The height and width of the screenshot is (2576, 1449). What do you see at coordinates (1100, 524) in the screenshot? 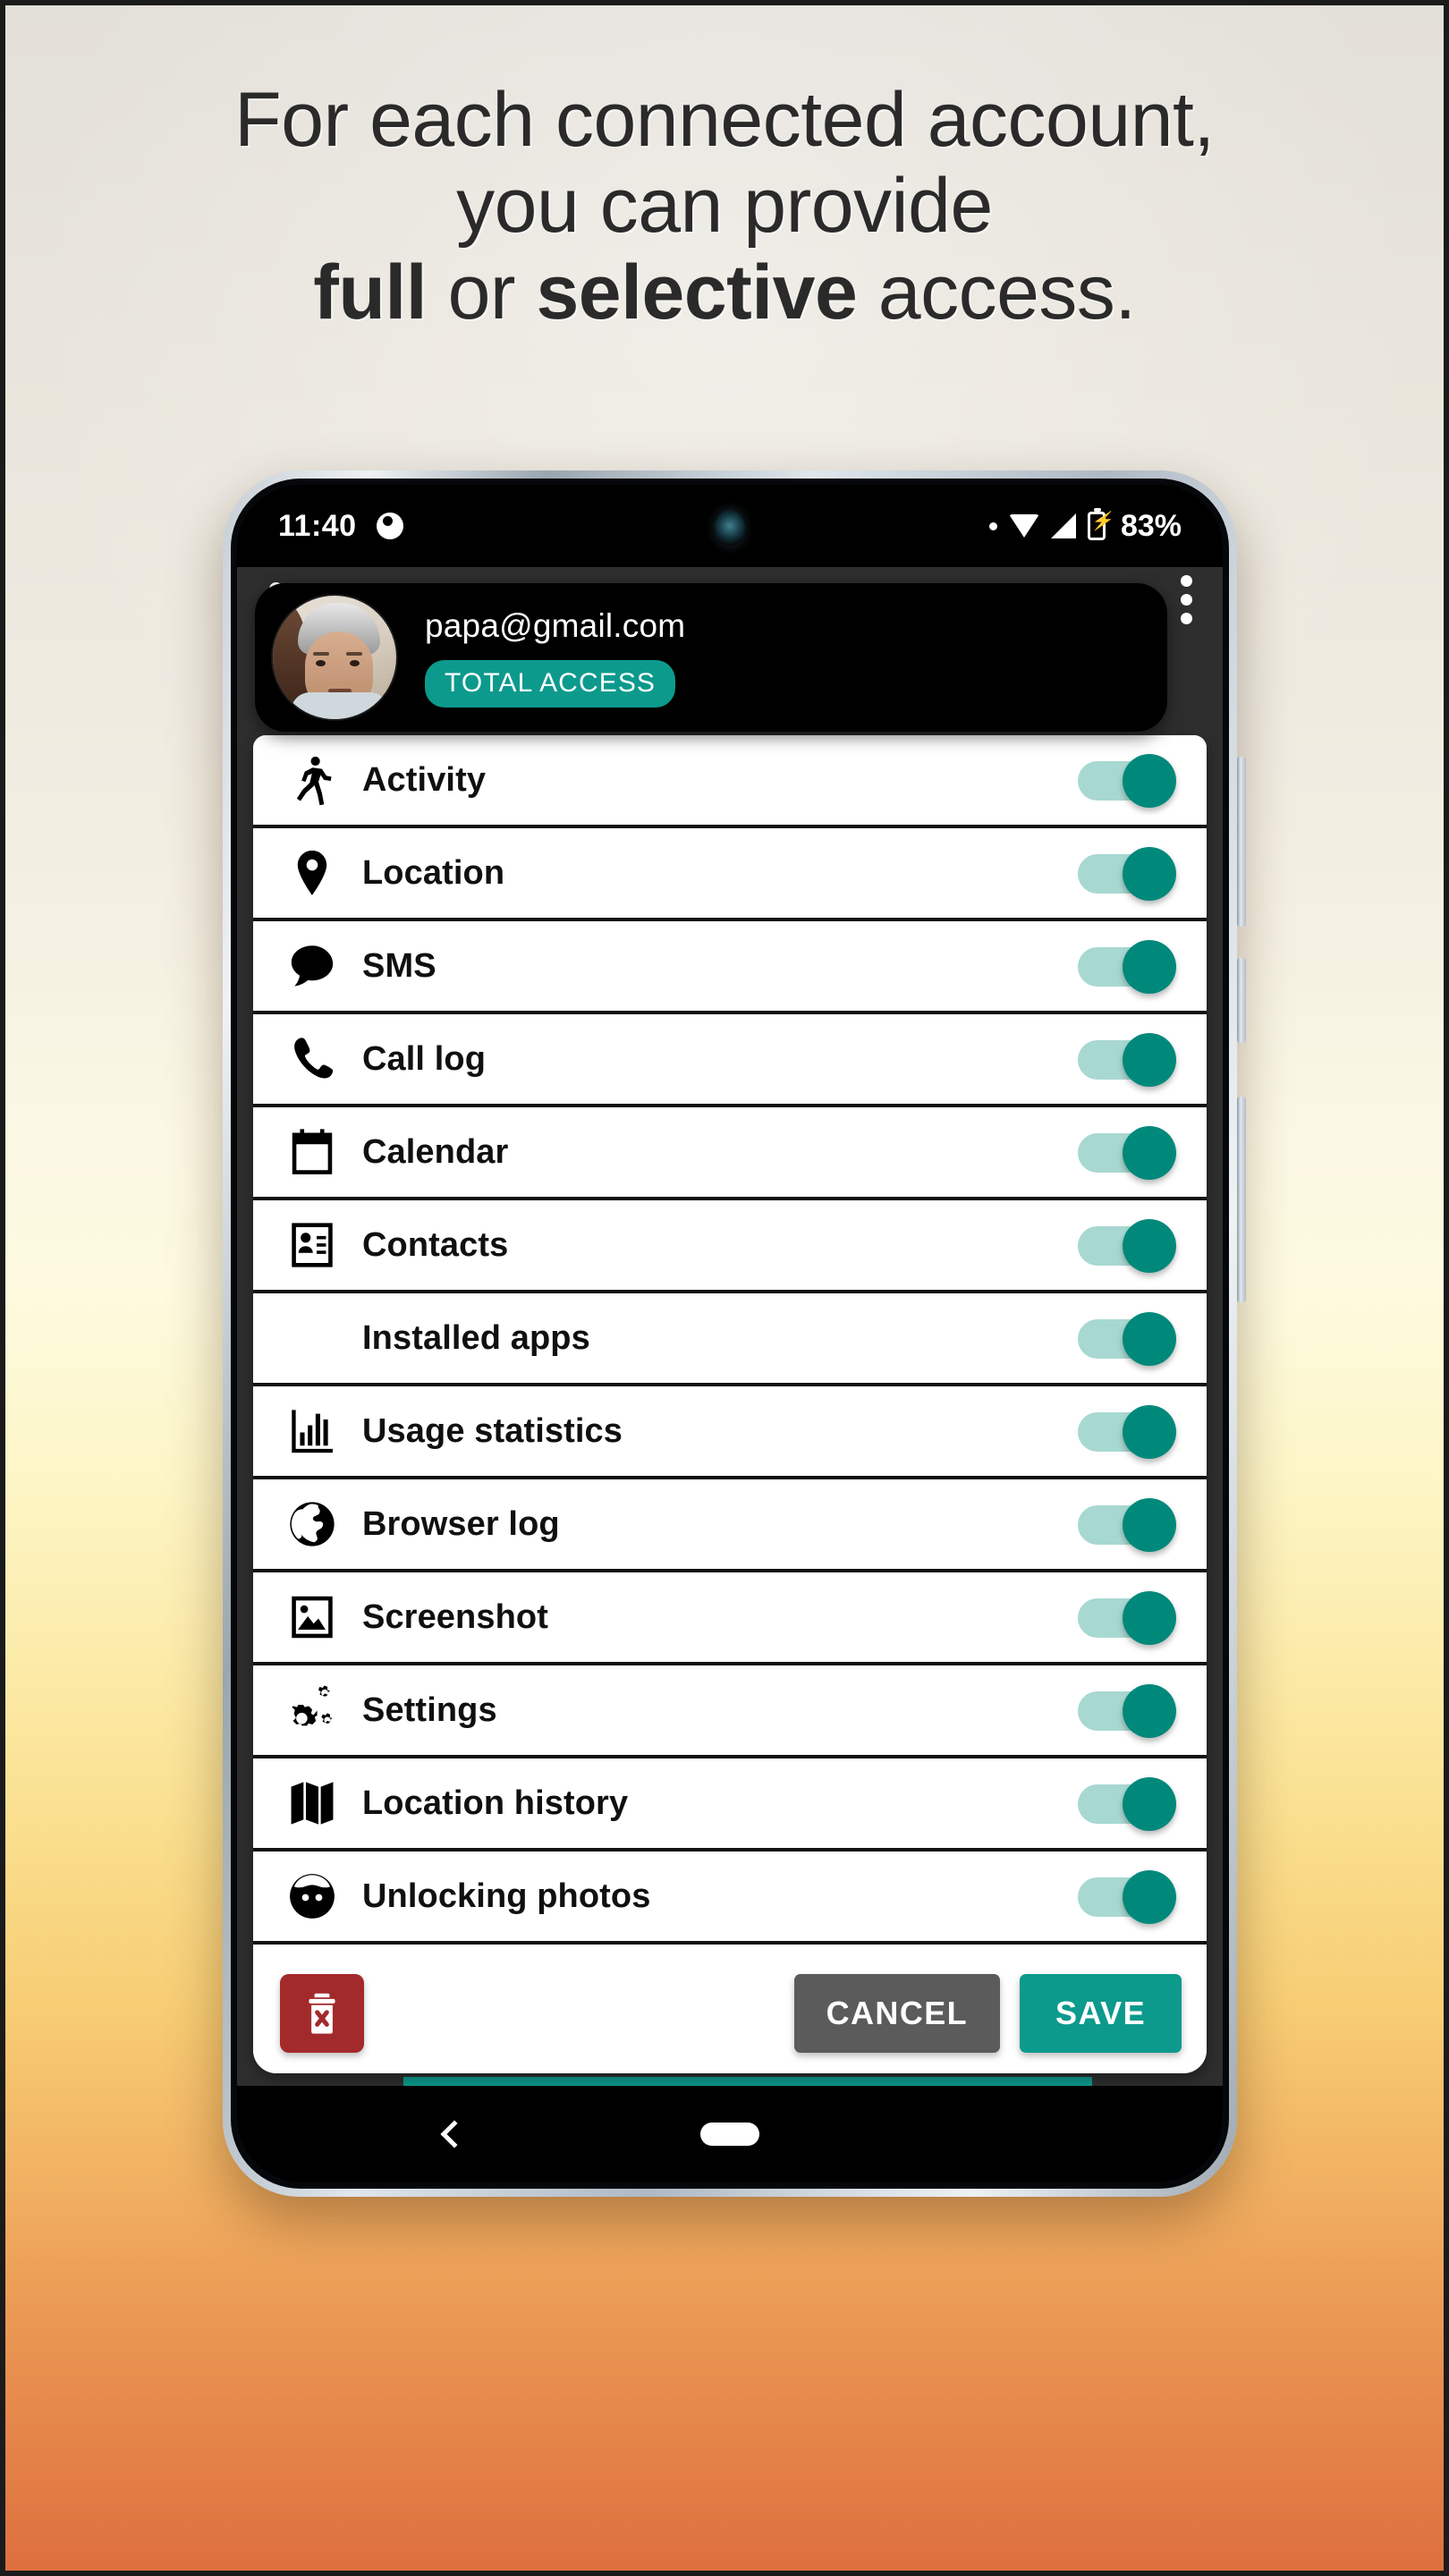
I see `battery-charging-icon` at bounding box center [1100, 524].